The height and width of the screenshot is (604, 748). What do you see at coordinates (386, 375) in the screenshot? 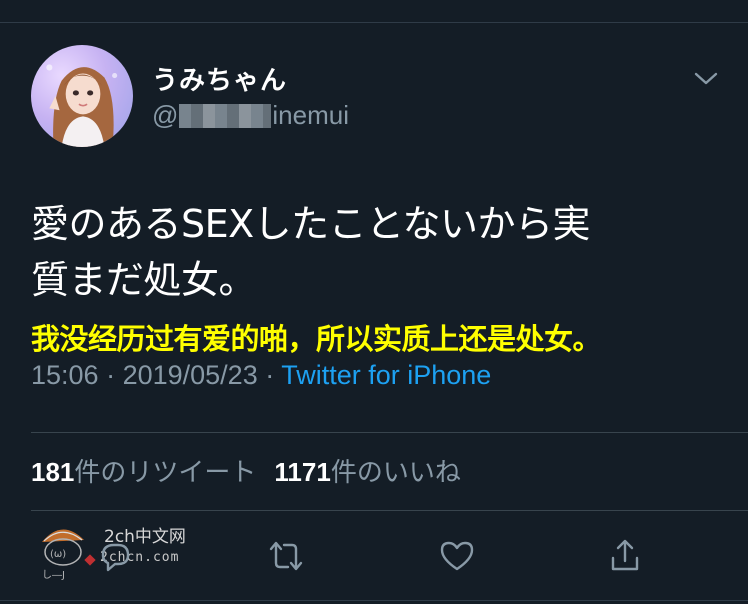
I see `tweet-source-link: Twitter for iPhone` at bounding box center [386, 375].